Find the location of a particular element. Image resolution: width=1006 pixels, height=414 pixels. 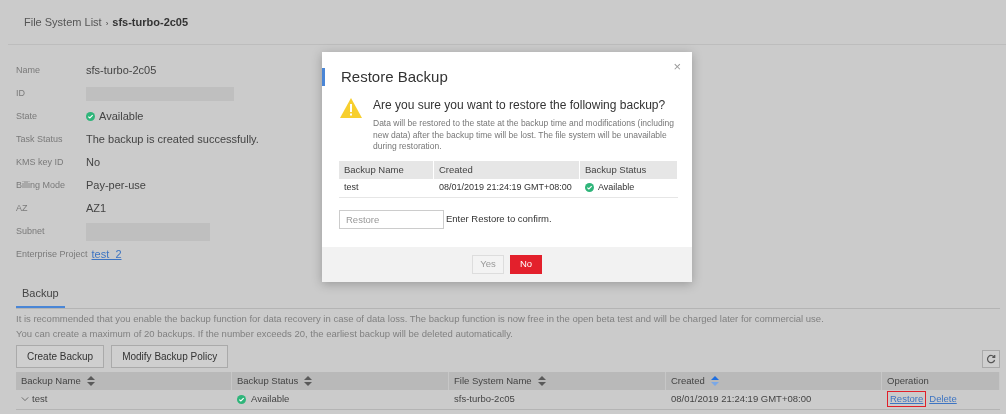

detail-label: Task Status is located at coordinates (40, 139).